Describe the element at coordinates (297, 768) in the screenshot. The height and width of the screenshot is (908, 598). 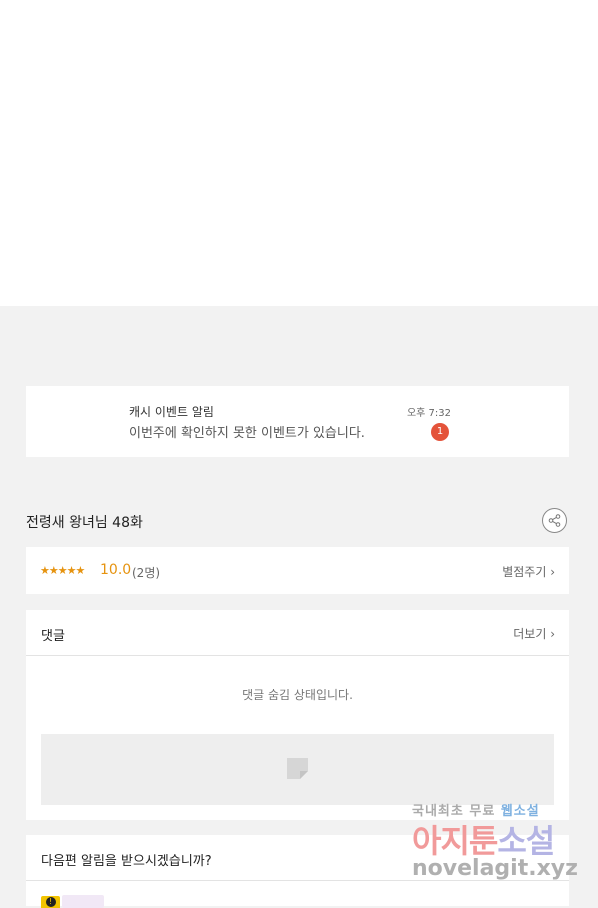
I see `image-placeholder-icon` at that location.